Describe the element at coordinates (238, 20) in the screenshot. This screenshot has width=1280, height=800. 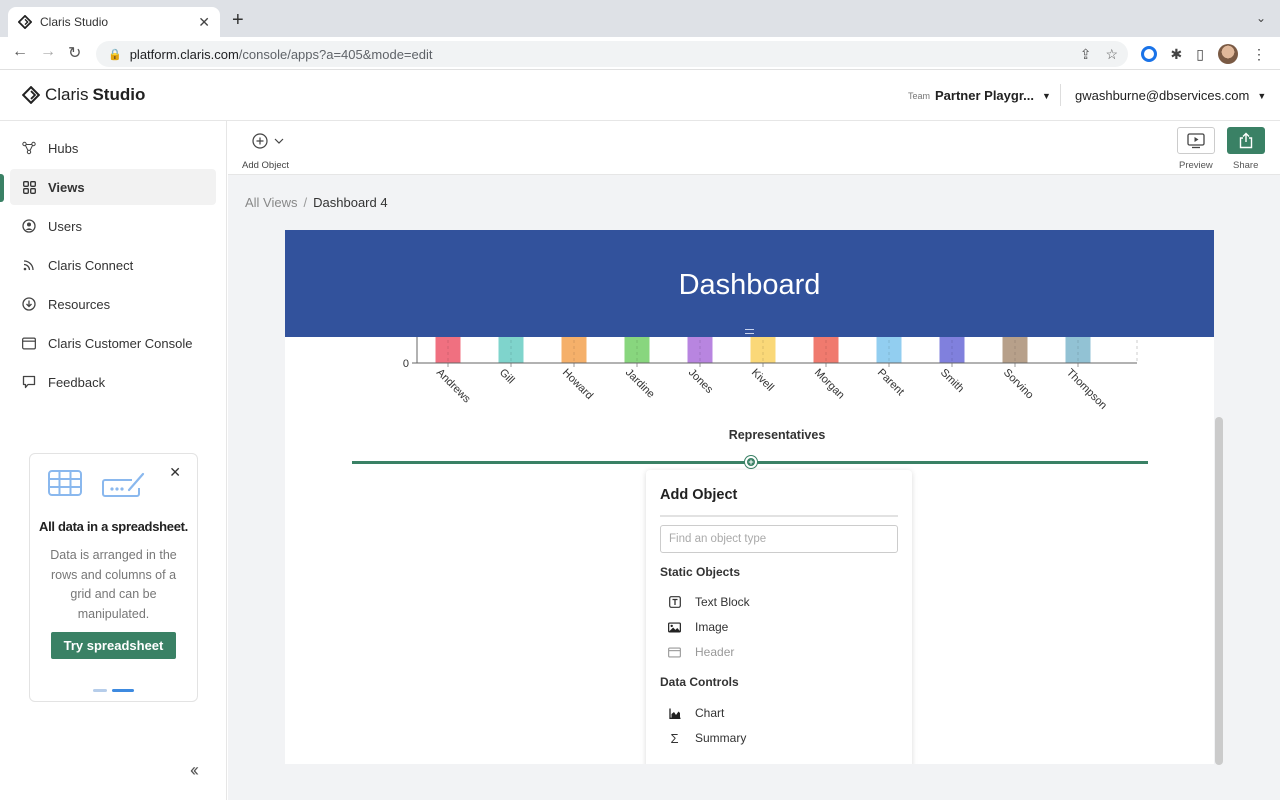
I see `new-tab-icon: +` at that location.